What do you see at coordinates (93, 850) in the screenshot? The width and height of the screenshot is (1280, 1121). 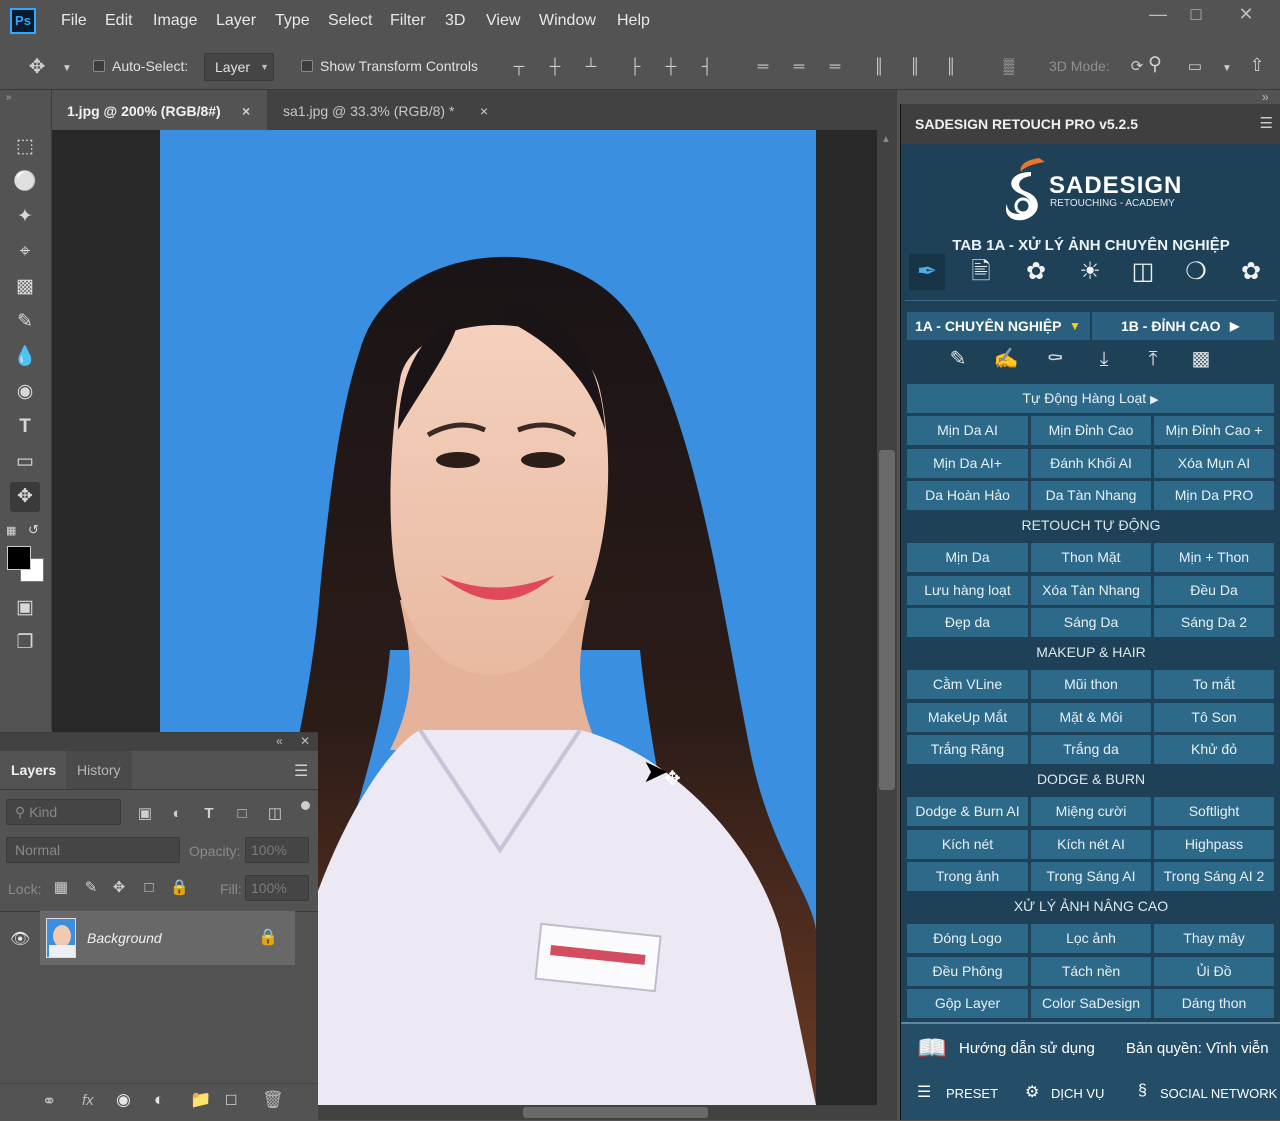 I see `blend-mode-dropdown: Normal` at bounding box center [93, 850].